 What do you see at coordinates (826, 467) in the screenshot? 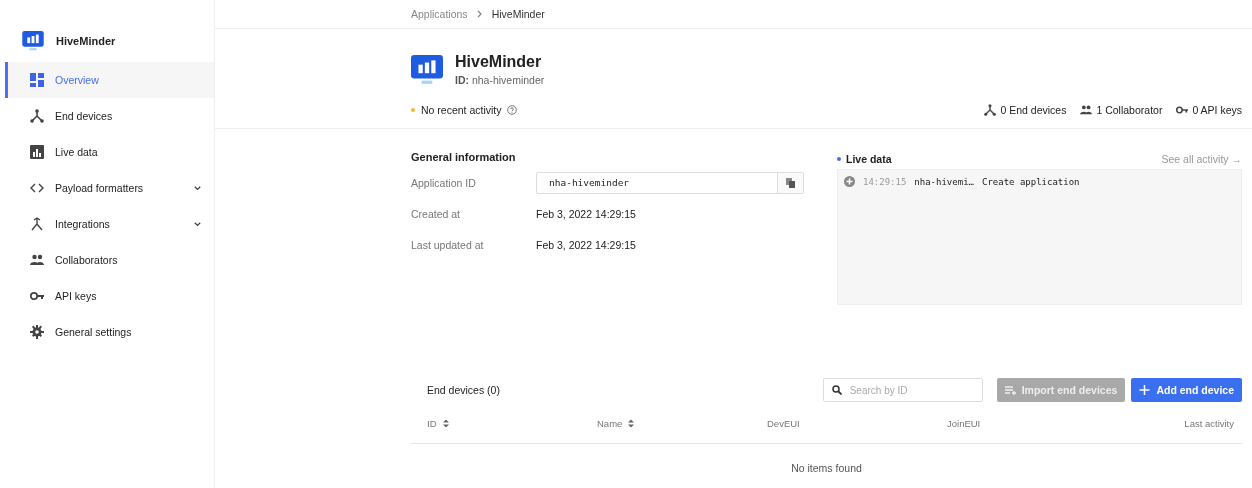
I see `empty-message: No items found` at bounding box center [826, 467].